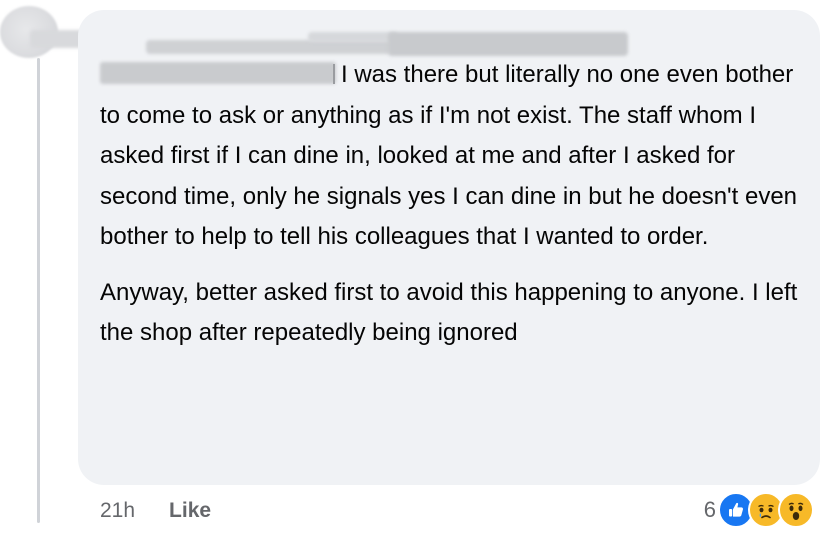 The height and width of the screenshot is (543, 838). Describe the element at coordinates (190, 511) in the screenshot. I see `like-button: Like` at that location.